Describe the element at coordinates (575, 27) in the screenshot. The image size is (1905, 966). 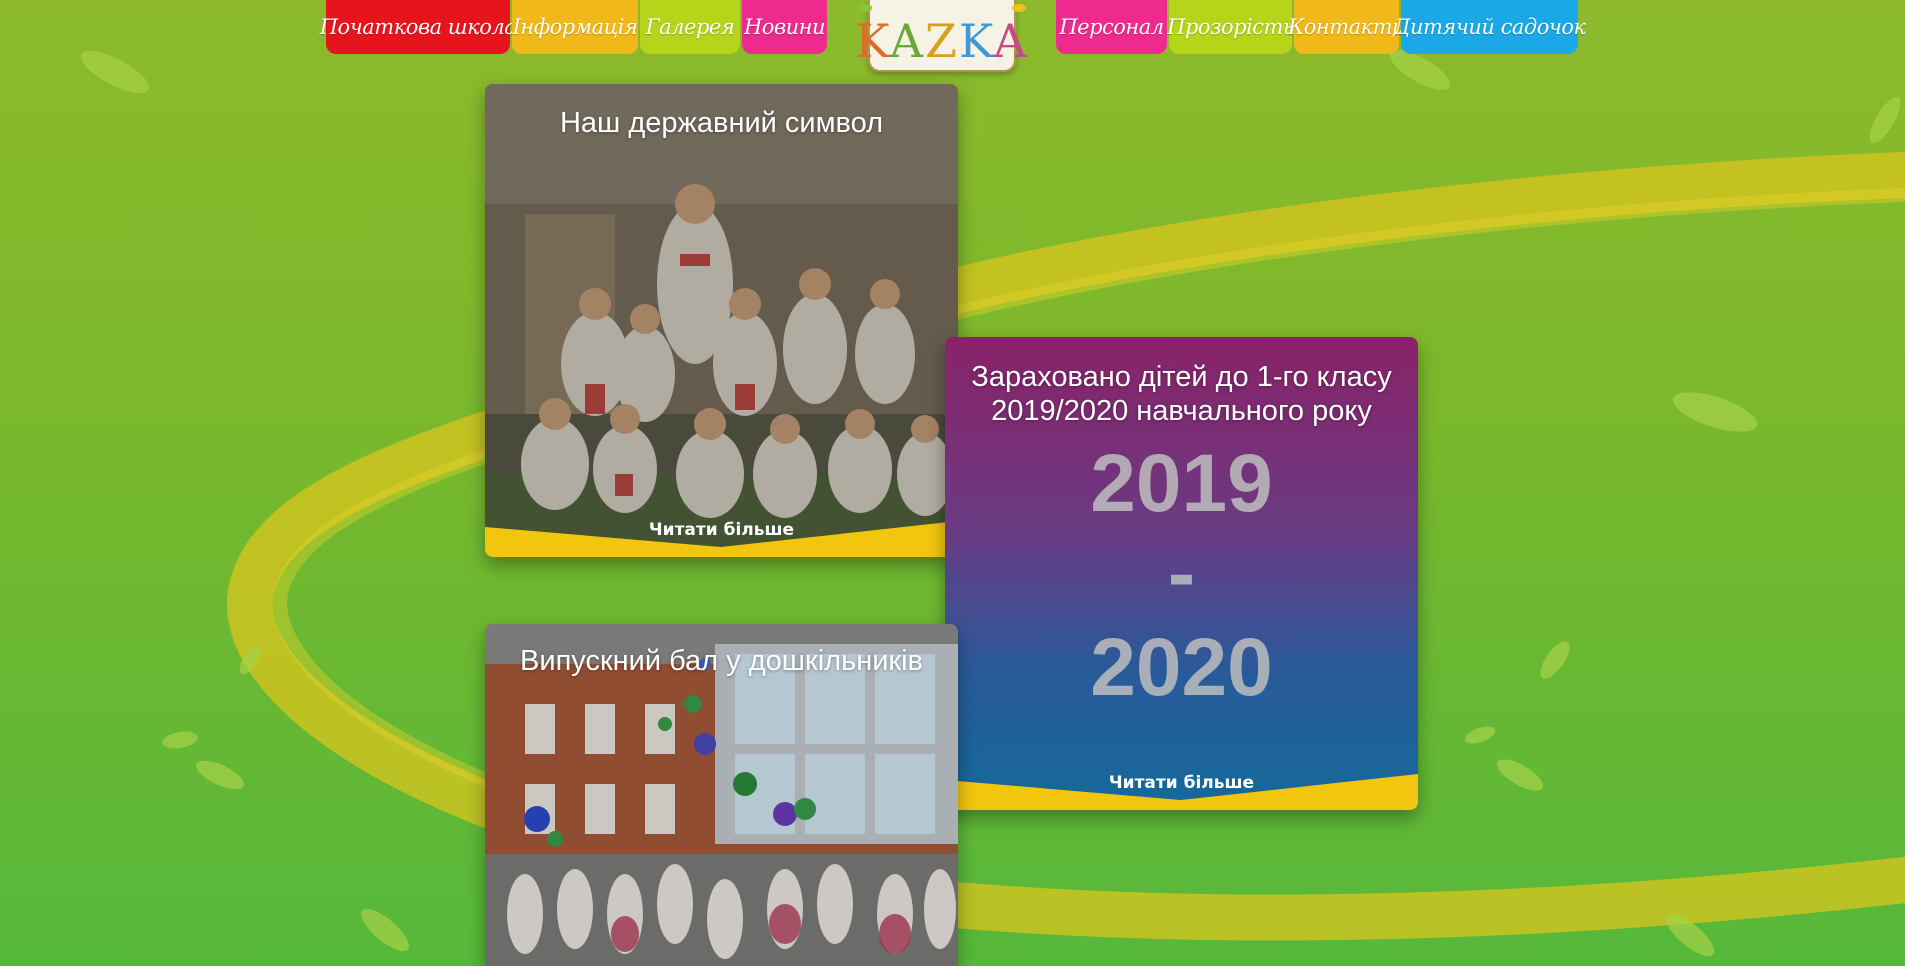
I see `nav-item-information: Інформація` at that location.